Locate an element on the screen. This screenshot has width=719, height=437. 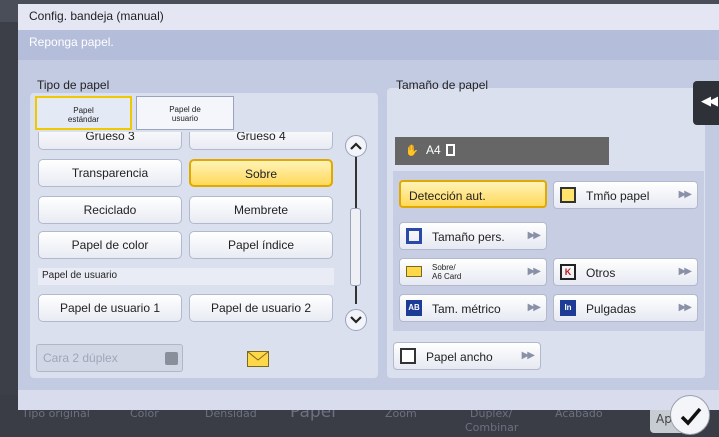
tab-user-paper: Papel de usuario is located at coordinates (185, 113).